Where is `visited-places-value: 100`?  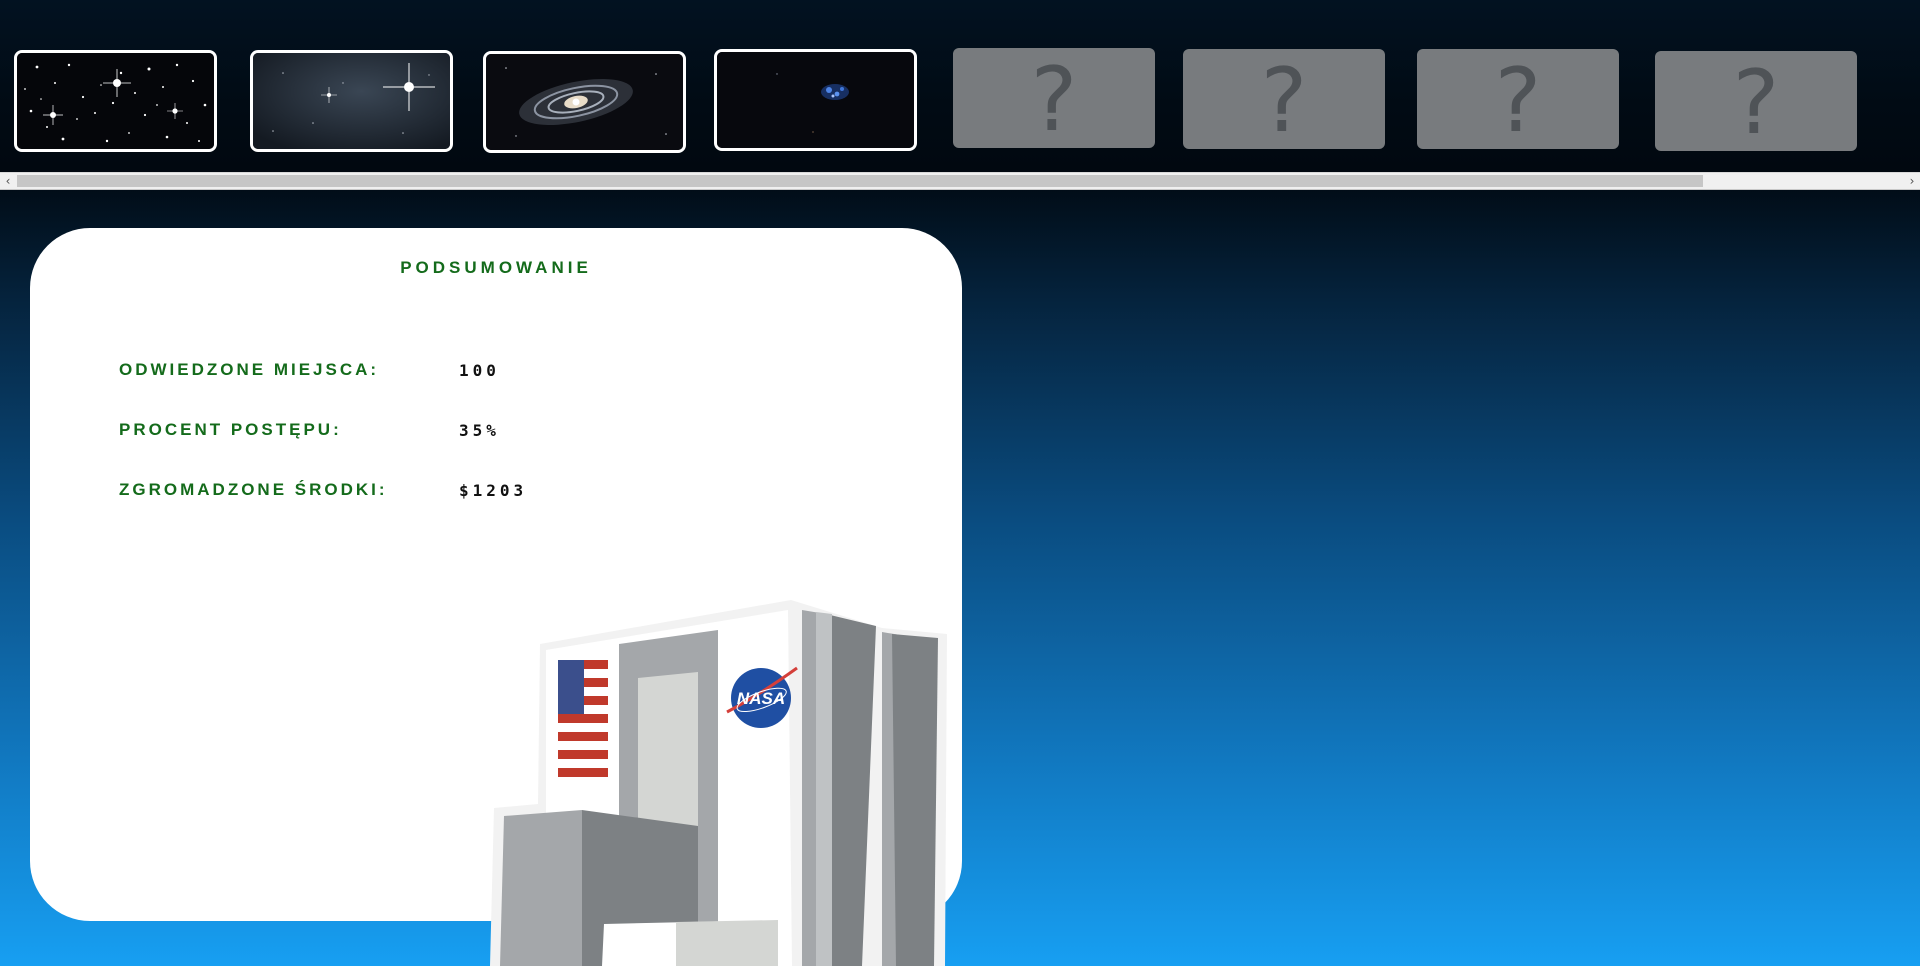 visited-places-value: 100 is located at coordinates (479, 370).